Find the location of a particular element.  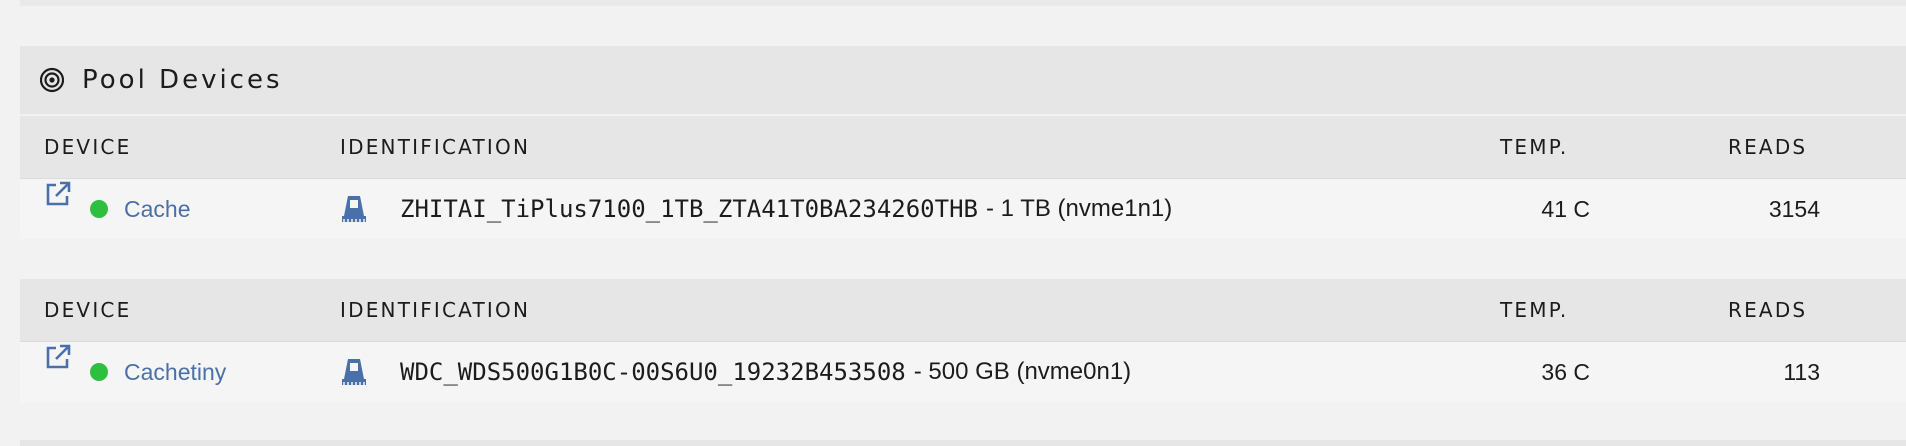

device-reads: 3154 is located at coordinates (1794, 208).